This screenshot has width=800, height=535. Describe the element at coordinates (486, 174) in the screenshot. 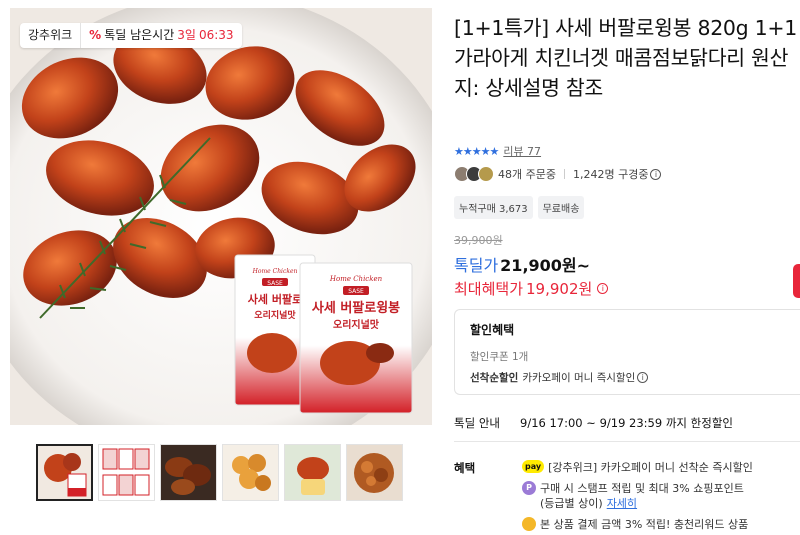

I see `avatar` at that location.